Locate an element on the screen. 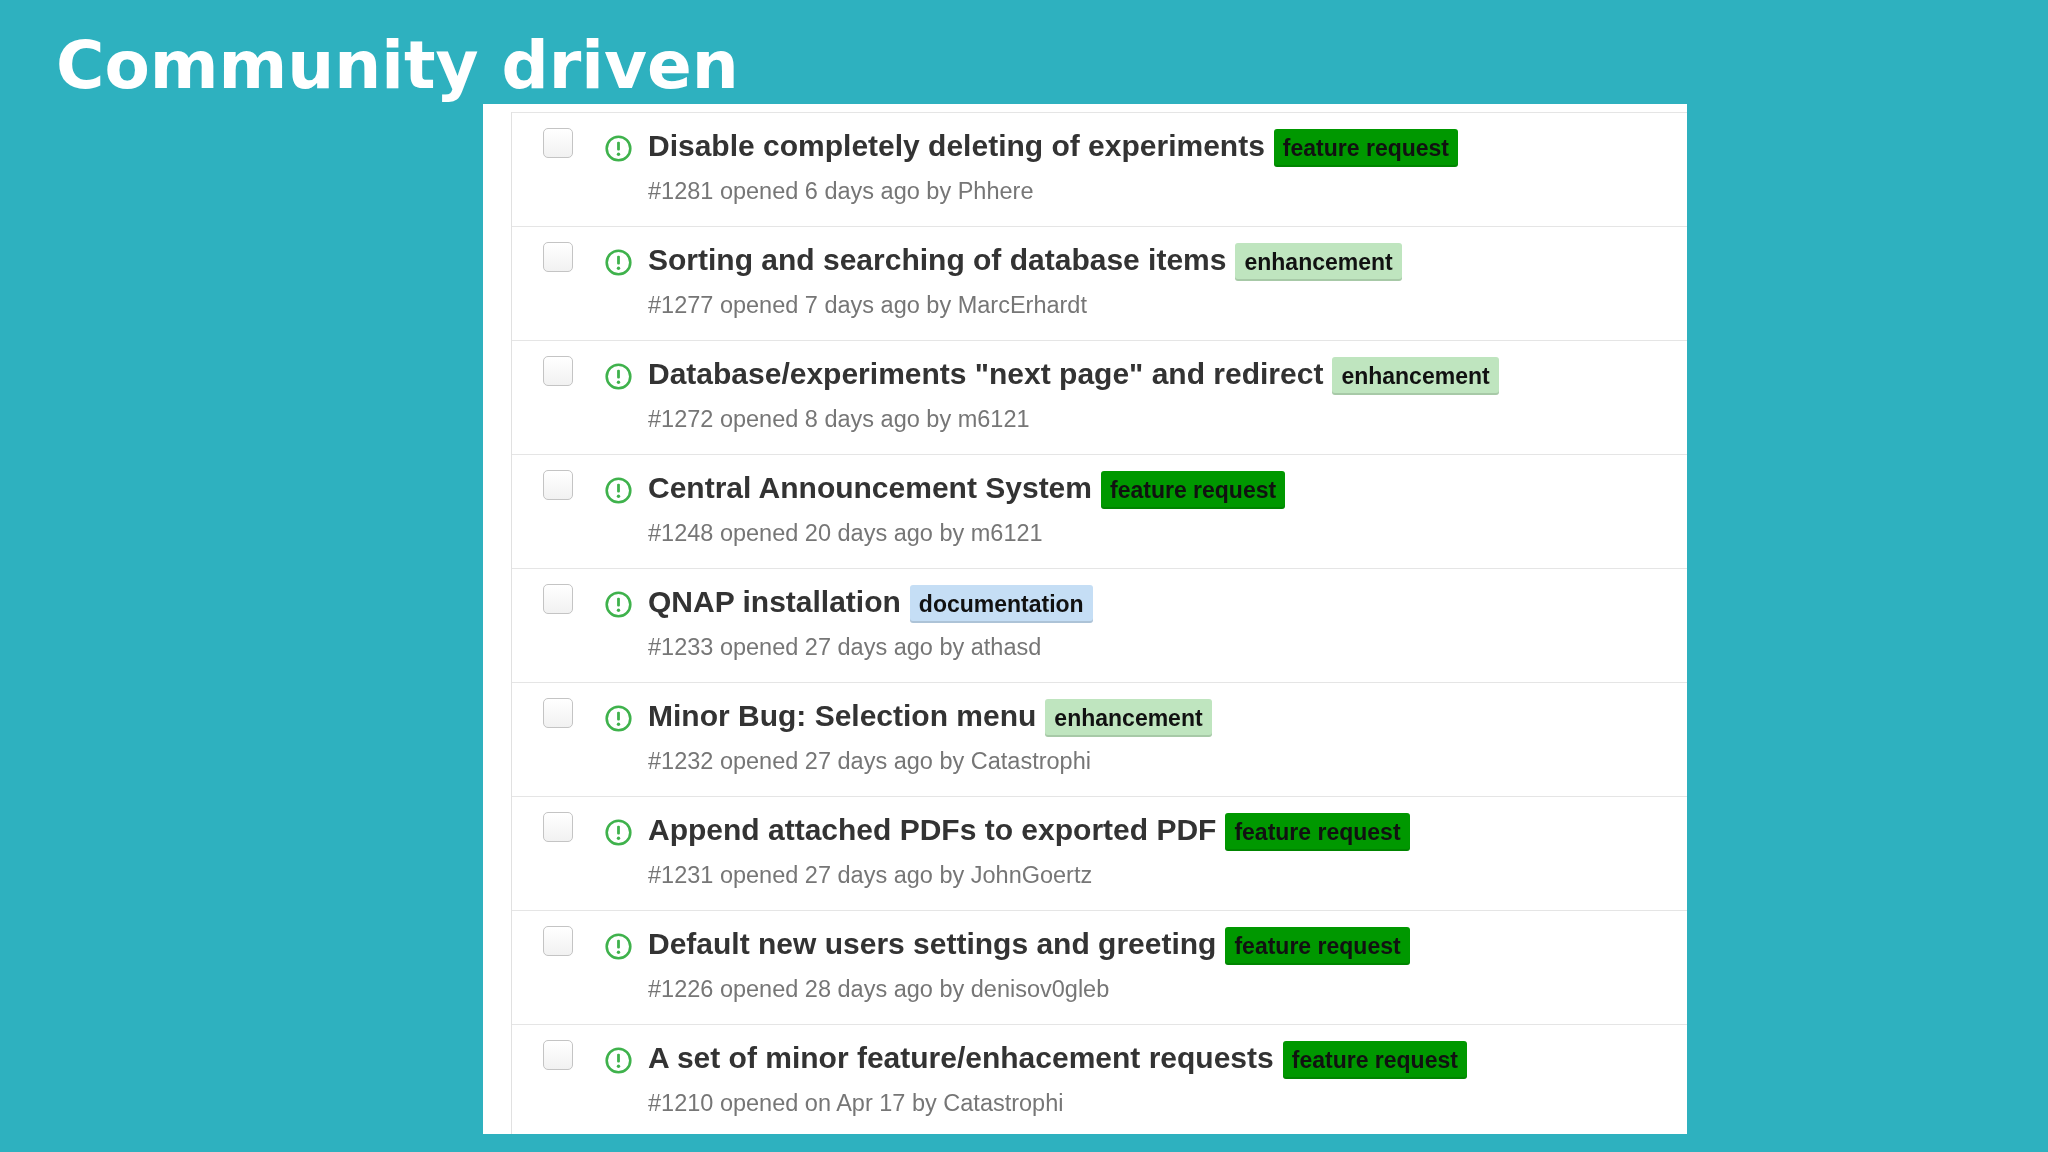  issue-title-link: Disable completely deleting of experiments is located at coordinates (956, 146).